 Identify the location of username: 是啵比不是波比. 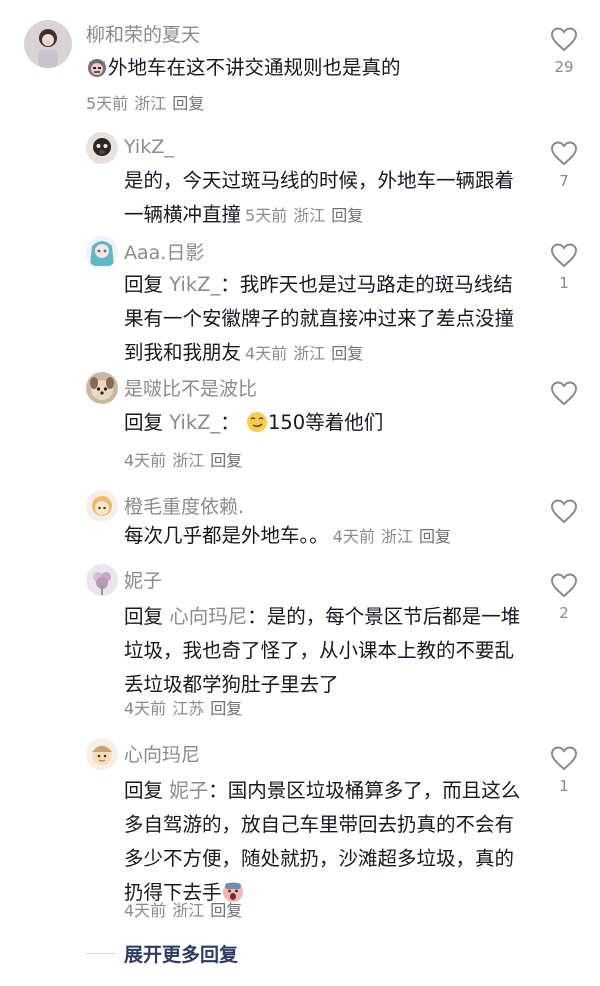
(190, 387).